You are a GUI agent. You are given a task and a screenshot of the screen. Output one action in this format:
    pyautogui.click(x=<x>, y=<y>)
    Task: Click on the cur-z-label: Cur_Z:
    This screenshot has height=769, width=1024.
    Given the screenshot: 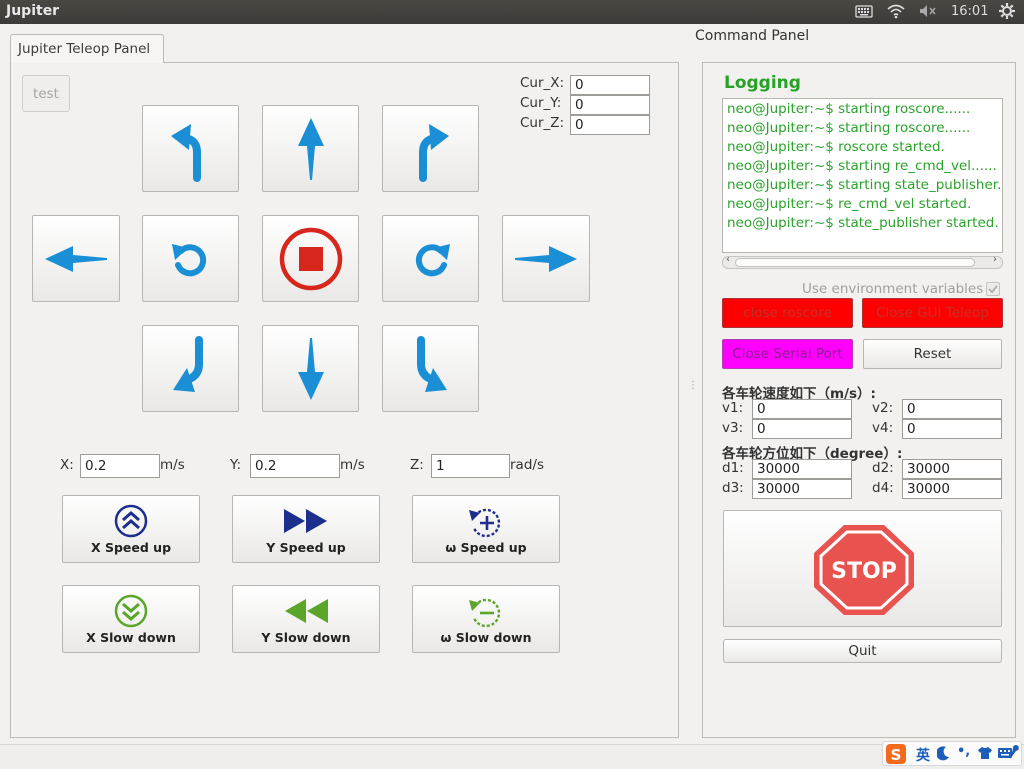 What is the action you would take?
    pyautogui.click(x=542, y=123)
    